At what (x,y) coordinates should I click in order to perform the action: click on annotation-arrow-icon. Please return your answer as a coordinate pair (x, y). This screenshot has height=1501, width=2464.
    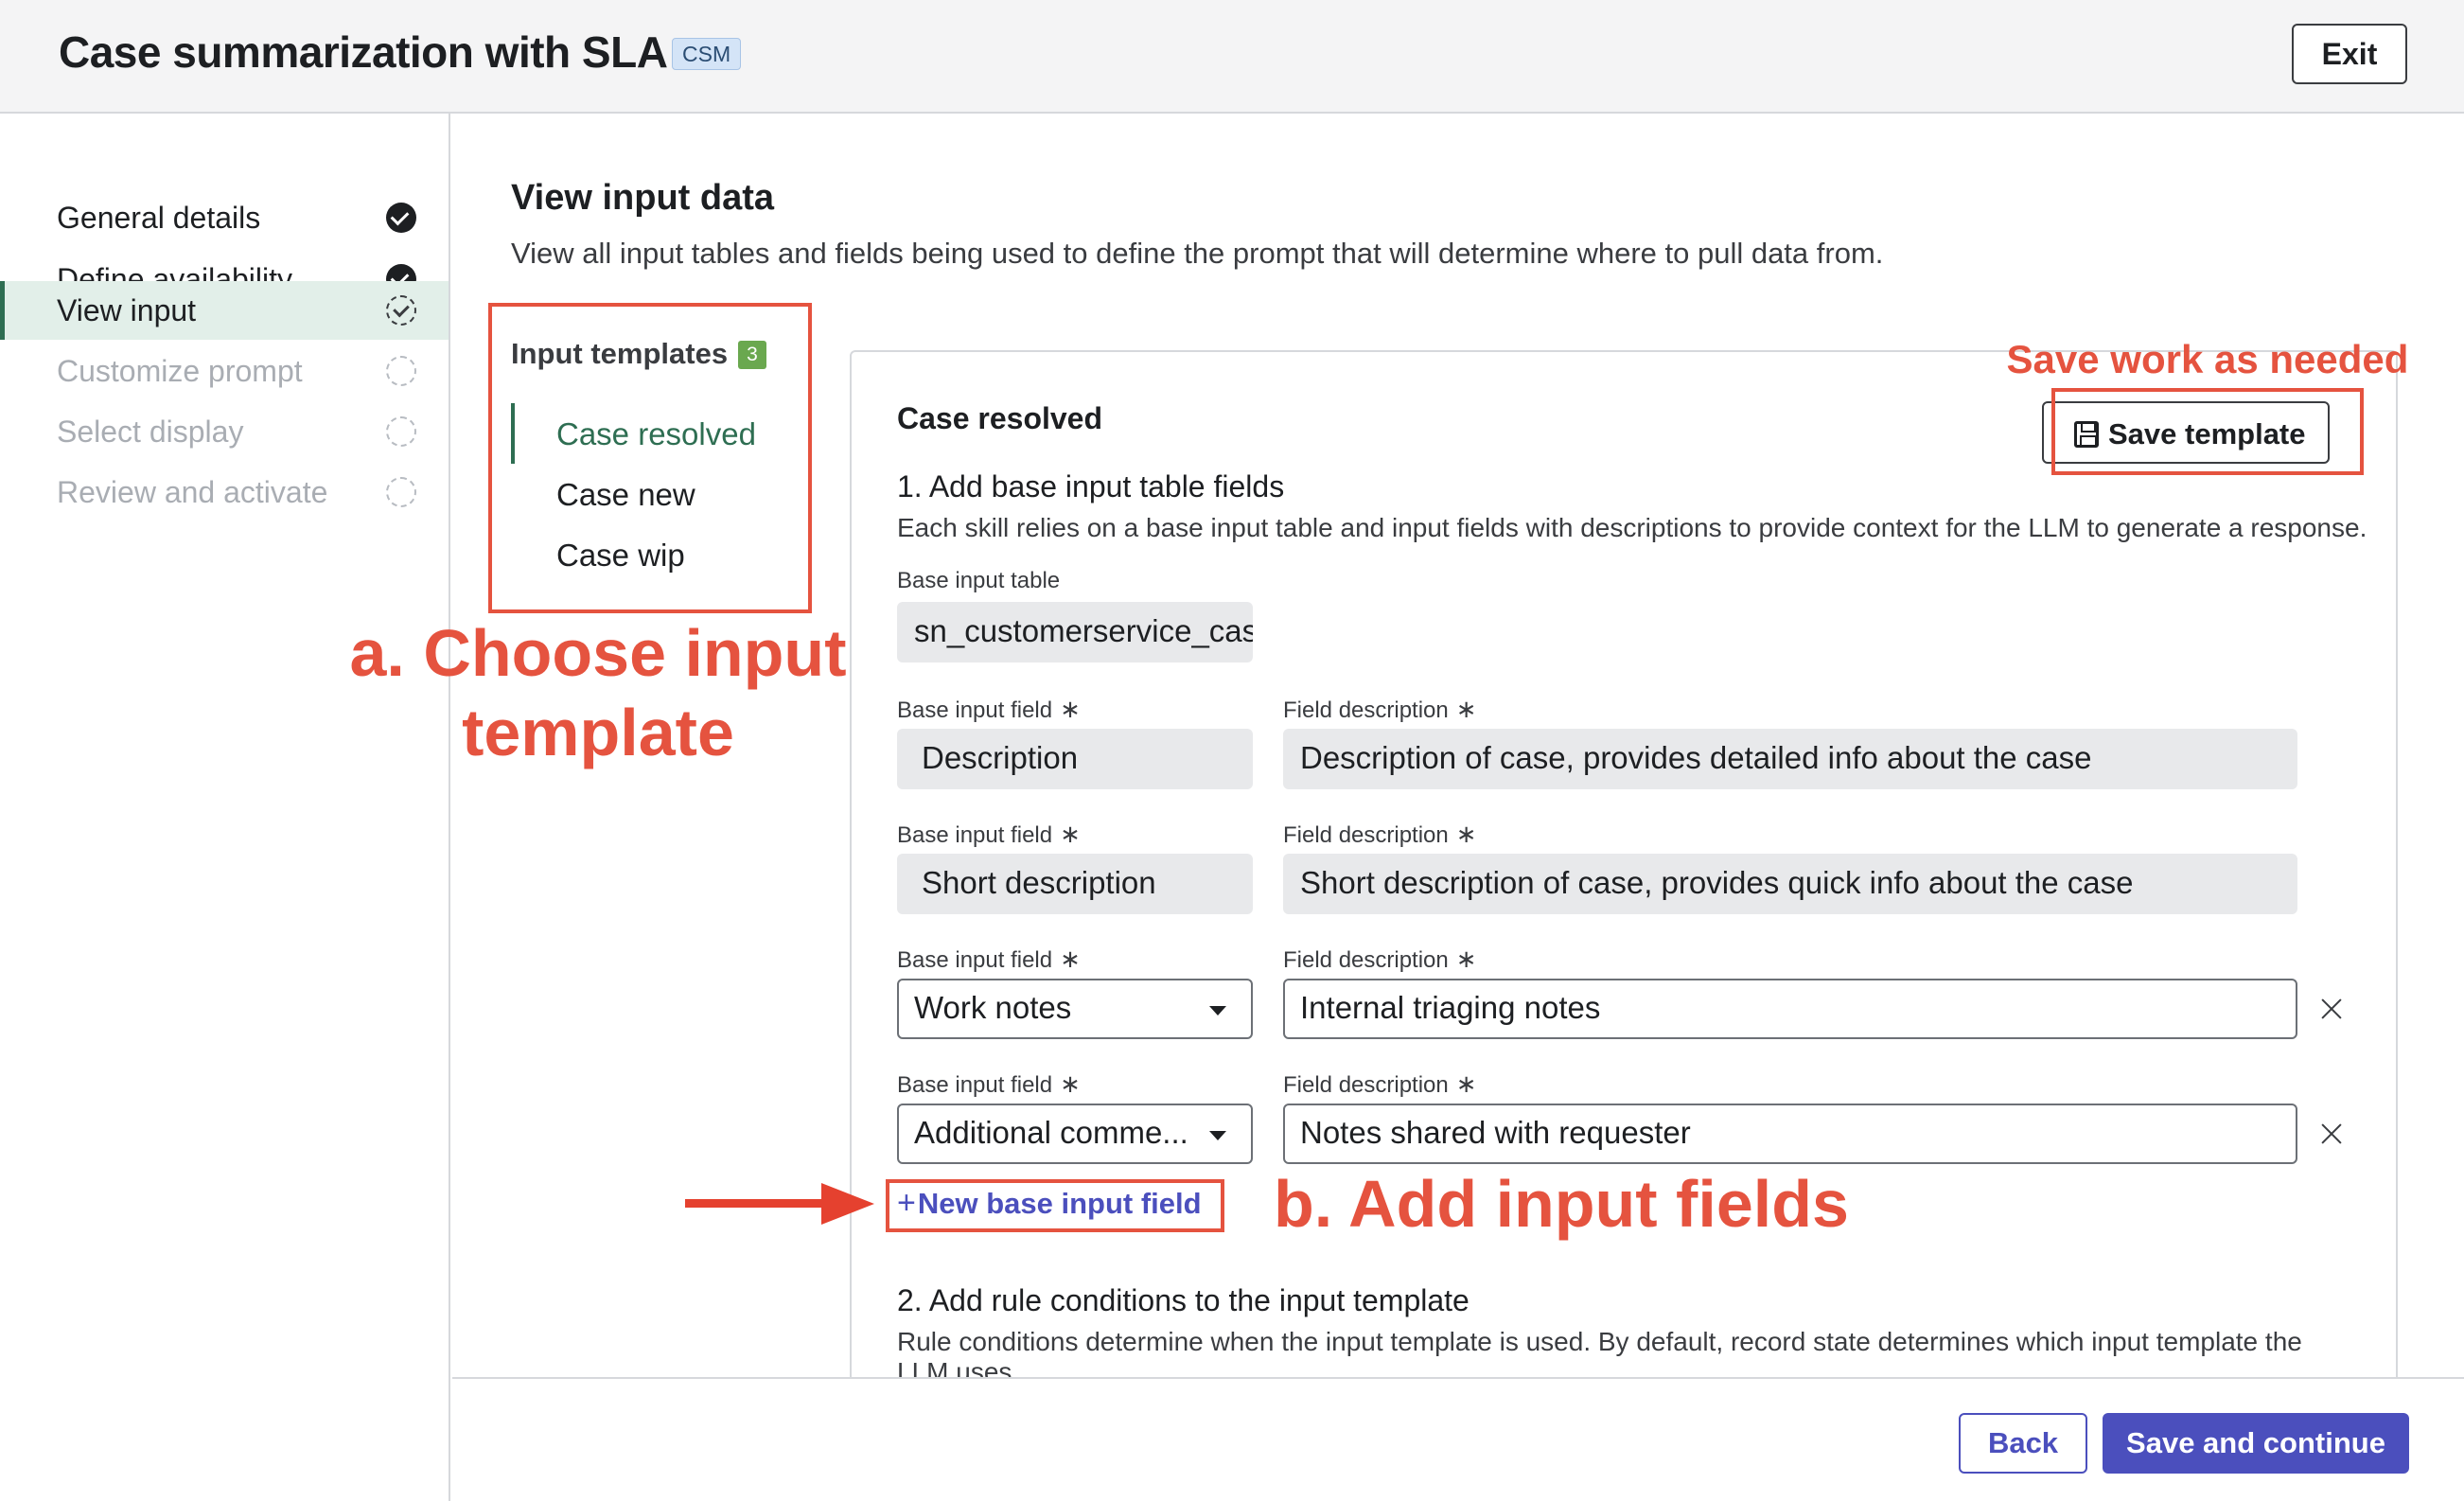
    Looking at the image, I should click on (848, 1204).